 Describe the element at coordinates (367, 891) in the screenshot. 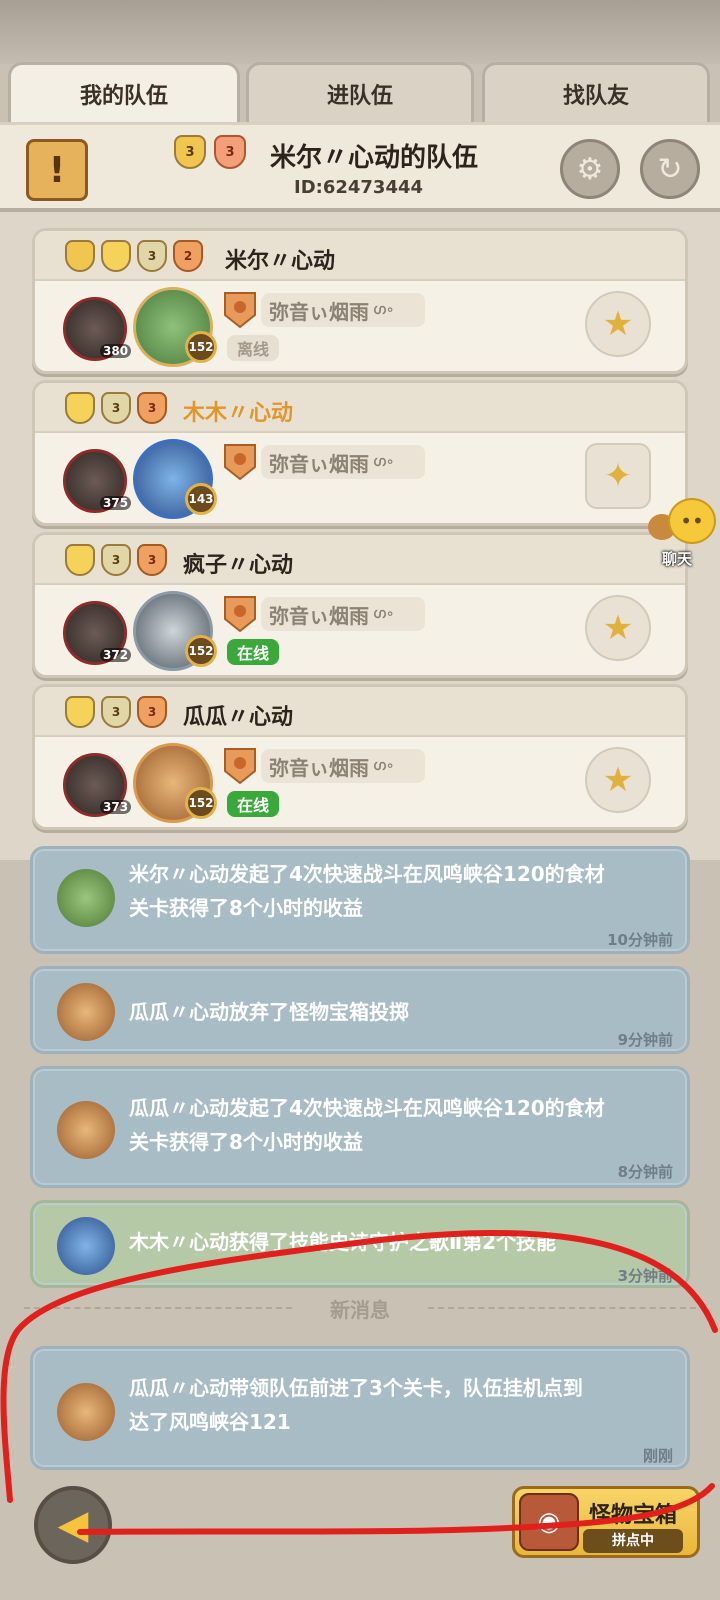

I see `log-text: 米尔〃心动发起了4次快速战斗在风鸣峡谷120的食材 关卡获得了8个小时的收益` at that location.